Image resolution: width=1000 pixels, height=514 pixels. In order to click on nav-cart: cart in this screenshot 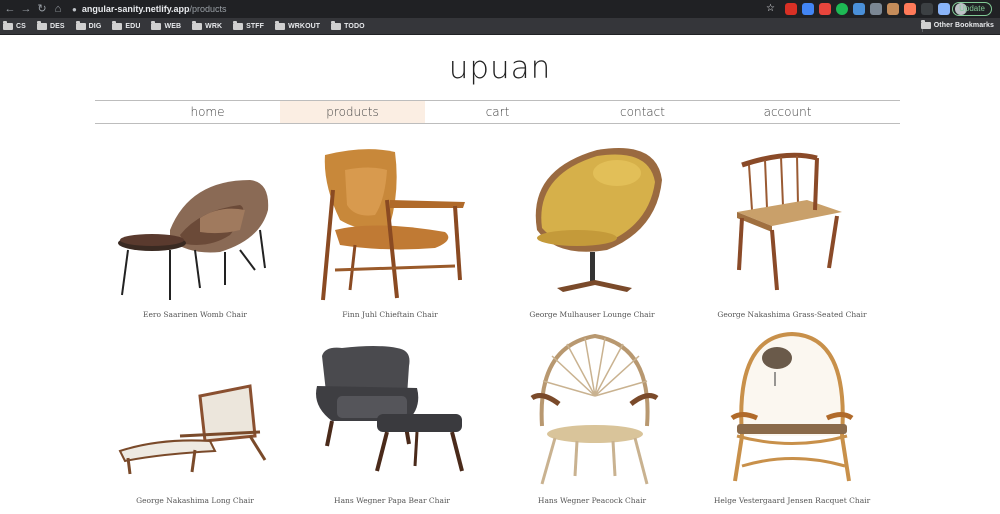, I will do `click(497, 112)`.